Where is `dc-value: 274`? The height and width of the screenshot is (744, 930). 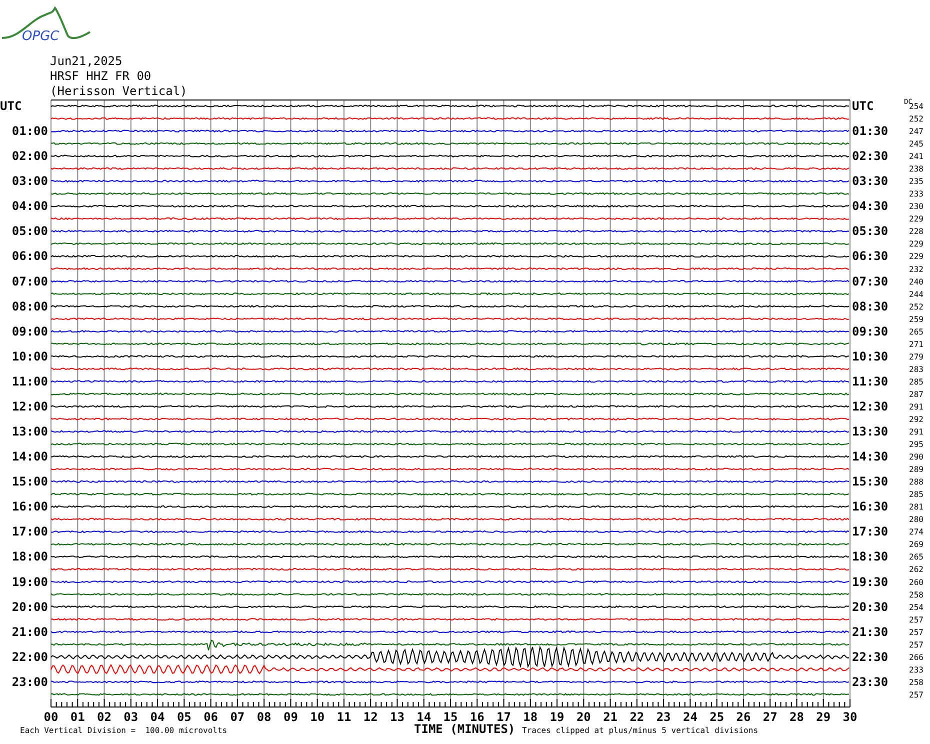 dc-value: 274 is located at coordinates (916, 532).